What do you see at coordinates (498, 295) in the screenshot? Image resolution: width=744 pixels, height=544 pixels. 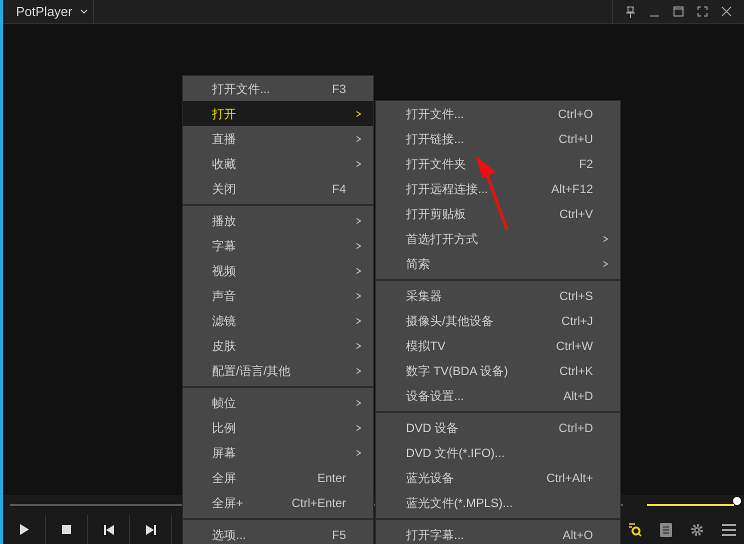 I see `menu-item: 采集器 Ctrl+S` at bounding box center [498, 295].